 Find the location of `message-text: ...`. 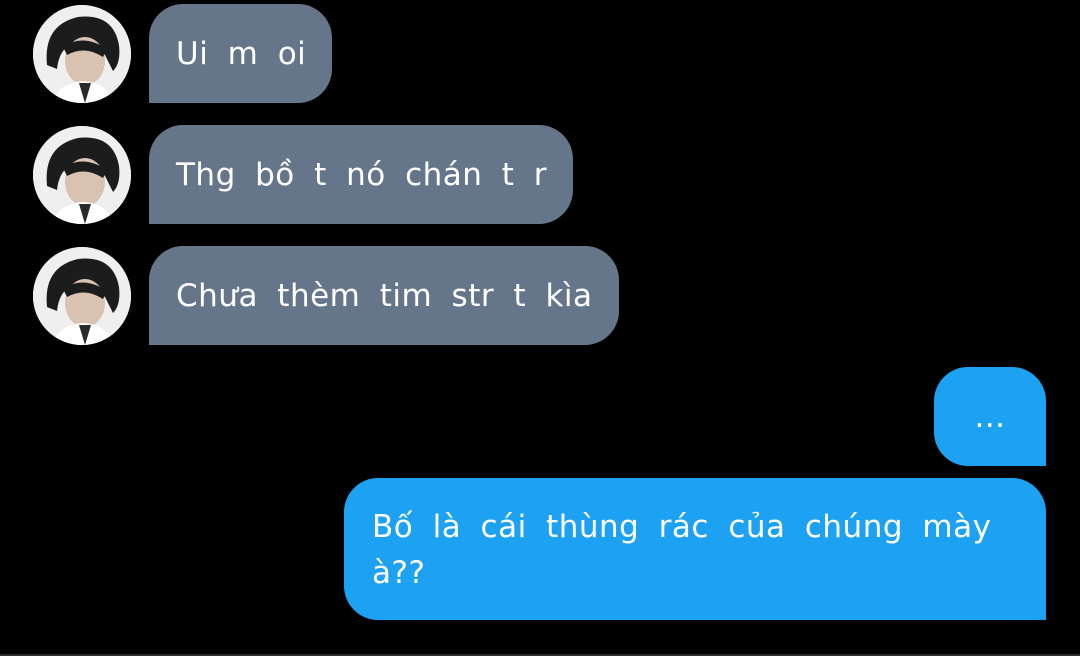

message-text: ... is located at coordinates (990, 416).